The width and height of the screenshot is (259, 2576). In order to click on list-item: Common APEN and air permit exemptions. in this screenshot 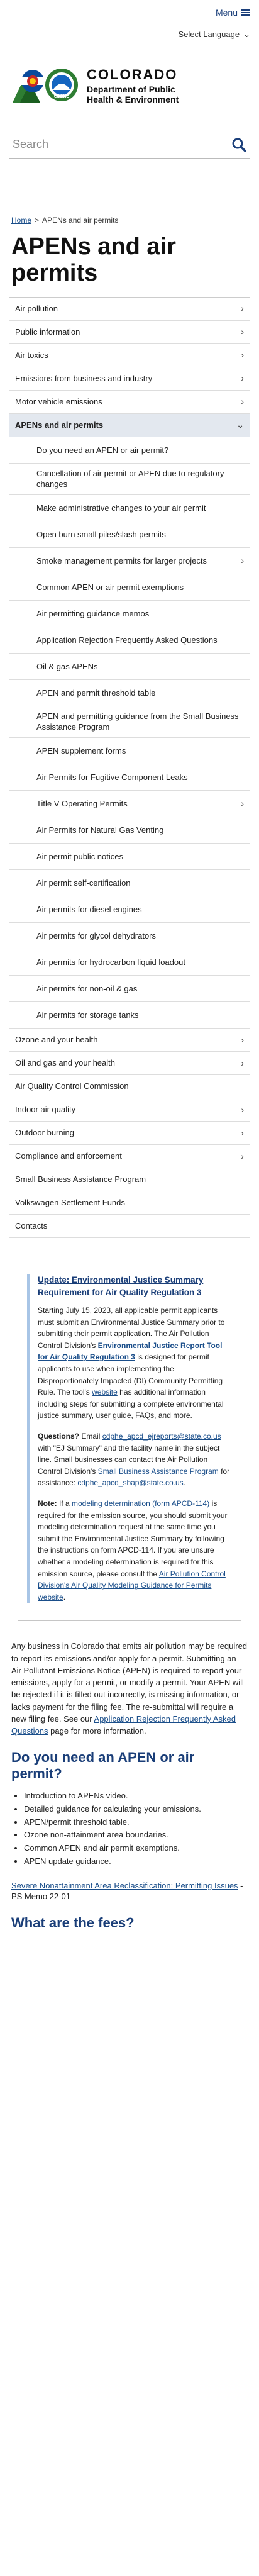, I will do `click(136, 1848)`.